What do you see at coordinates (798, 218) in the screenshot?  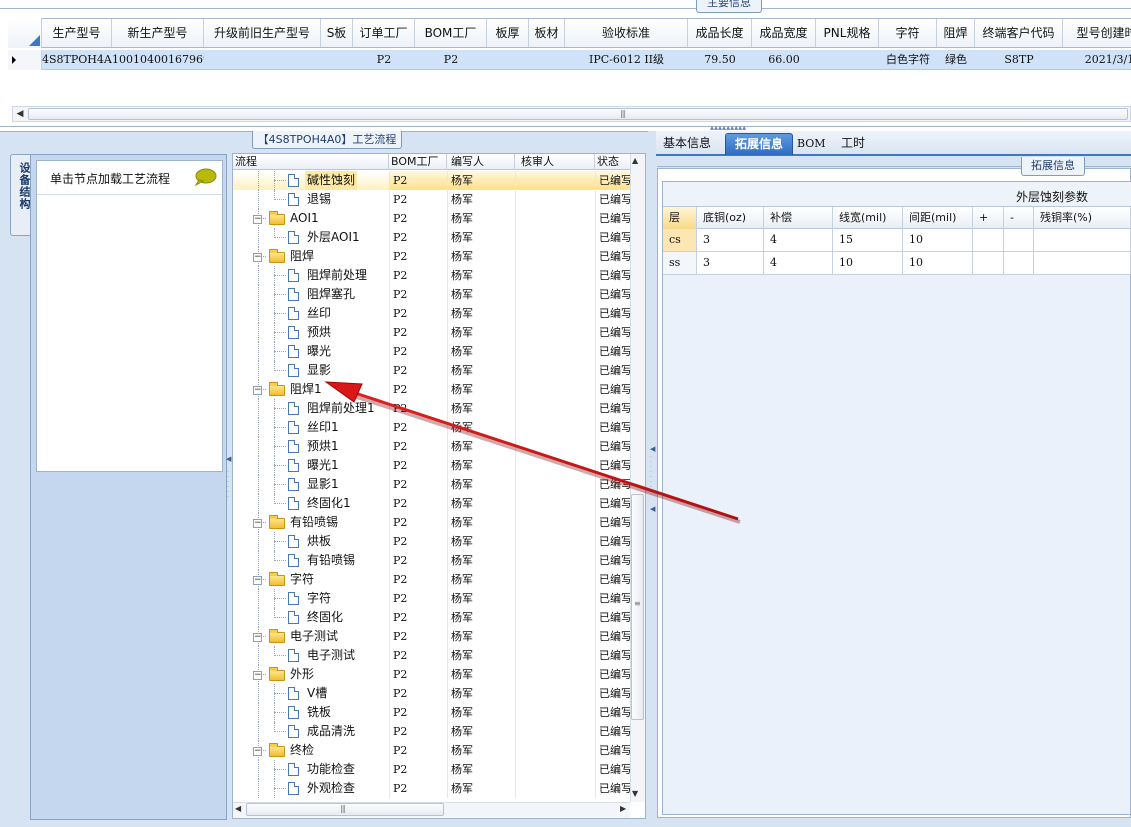 I see `param-col-header: 补偿` at bounding box center [798, 218].